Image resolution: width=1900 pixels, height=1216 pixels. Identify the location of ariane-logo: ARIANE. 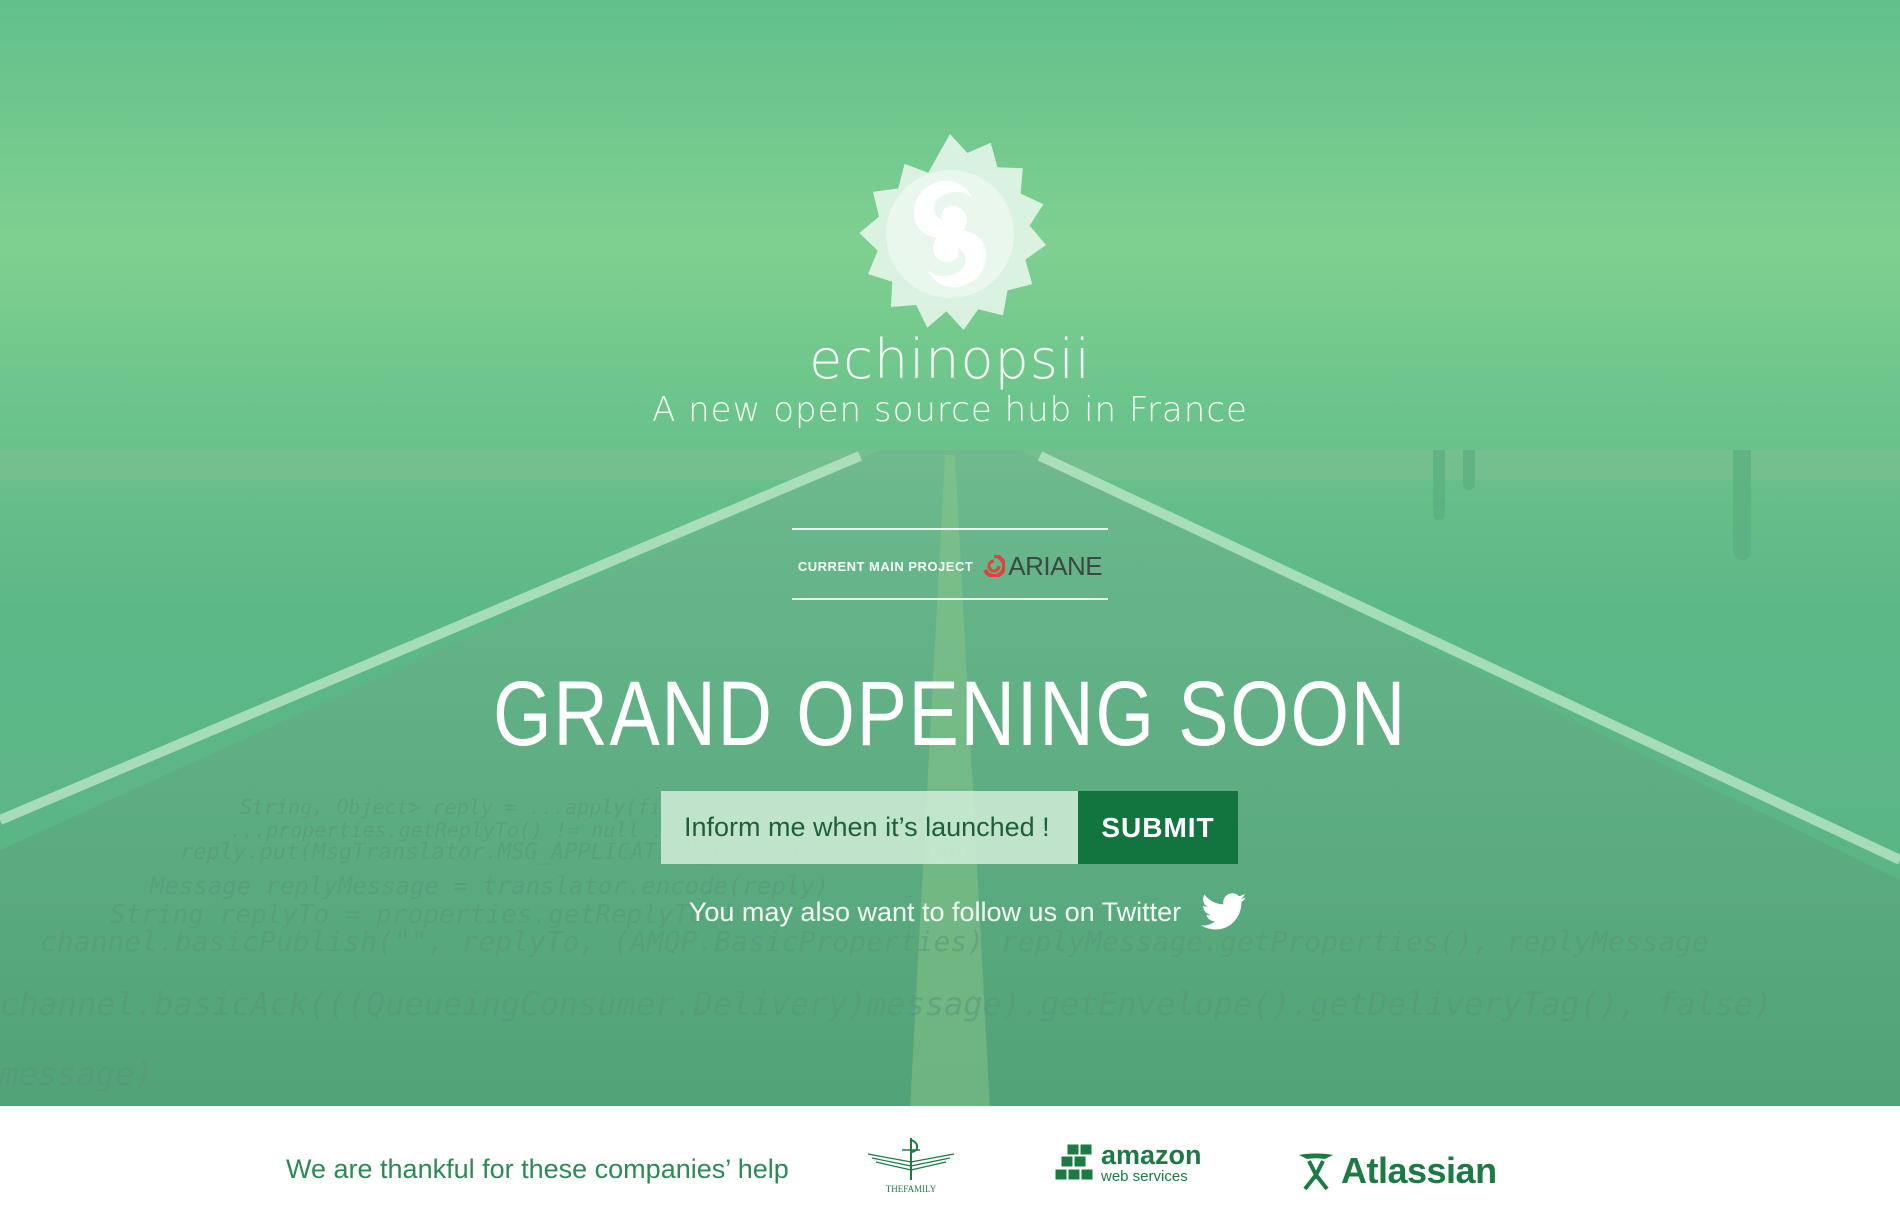
(1043, 566).